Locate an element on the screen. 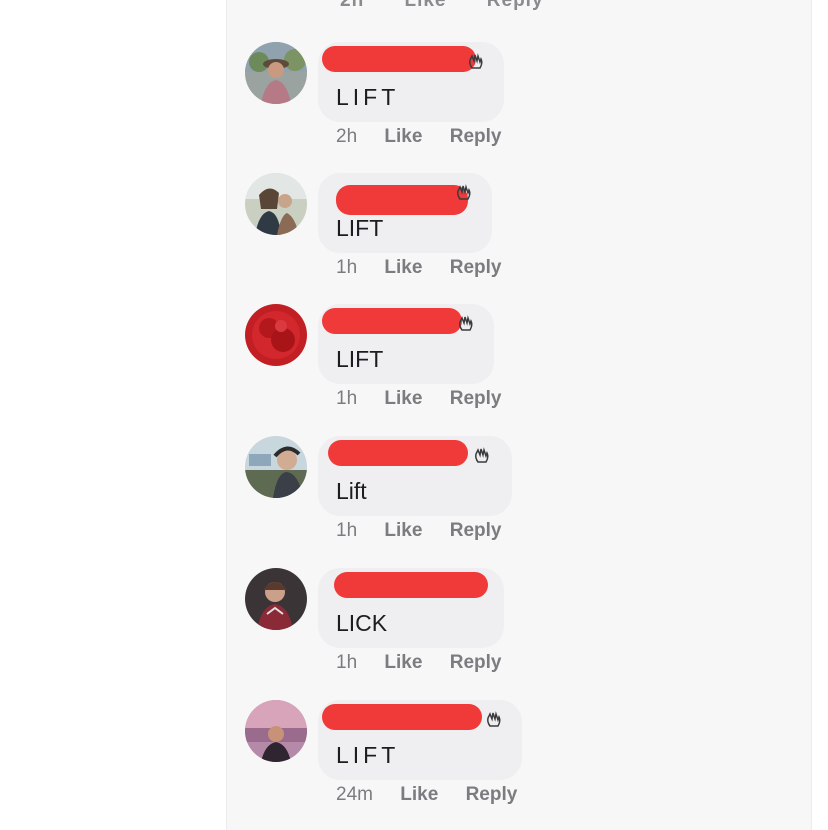  comment-text: Lift is located at coordinates (351, 491).